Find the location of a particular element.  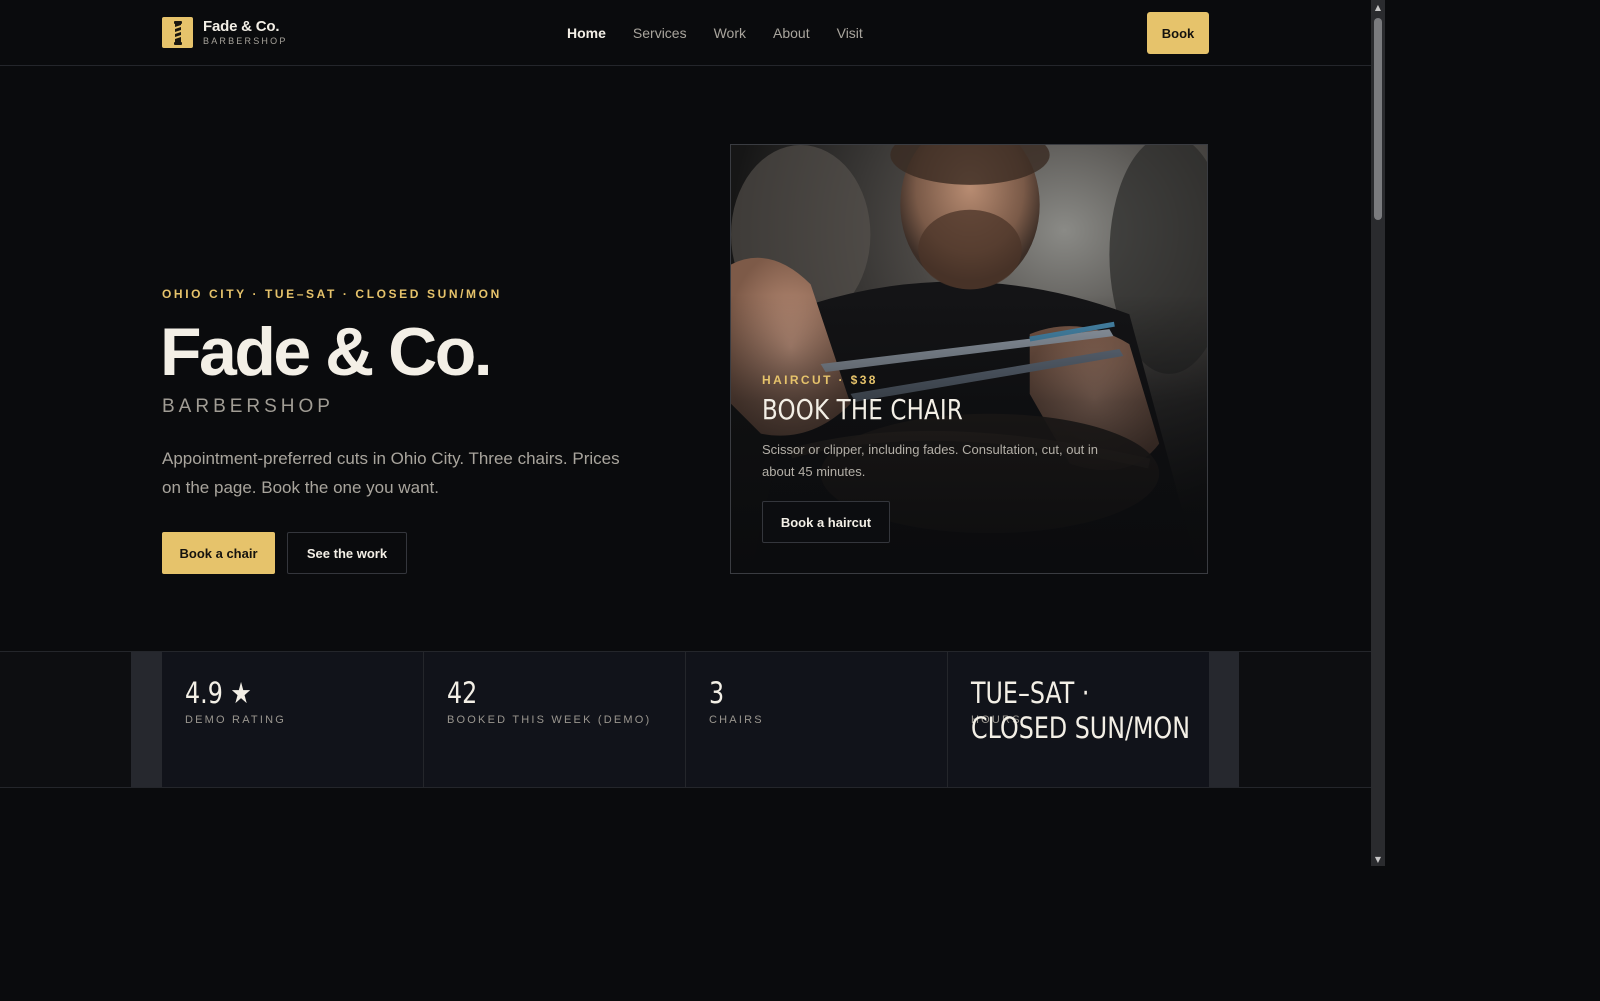

card-eyebrow: HAIRCUT · $38 is located at coordinates (820, 380).